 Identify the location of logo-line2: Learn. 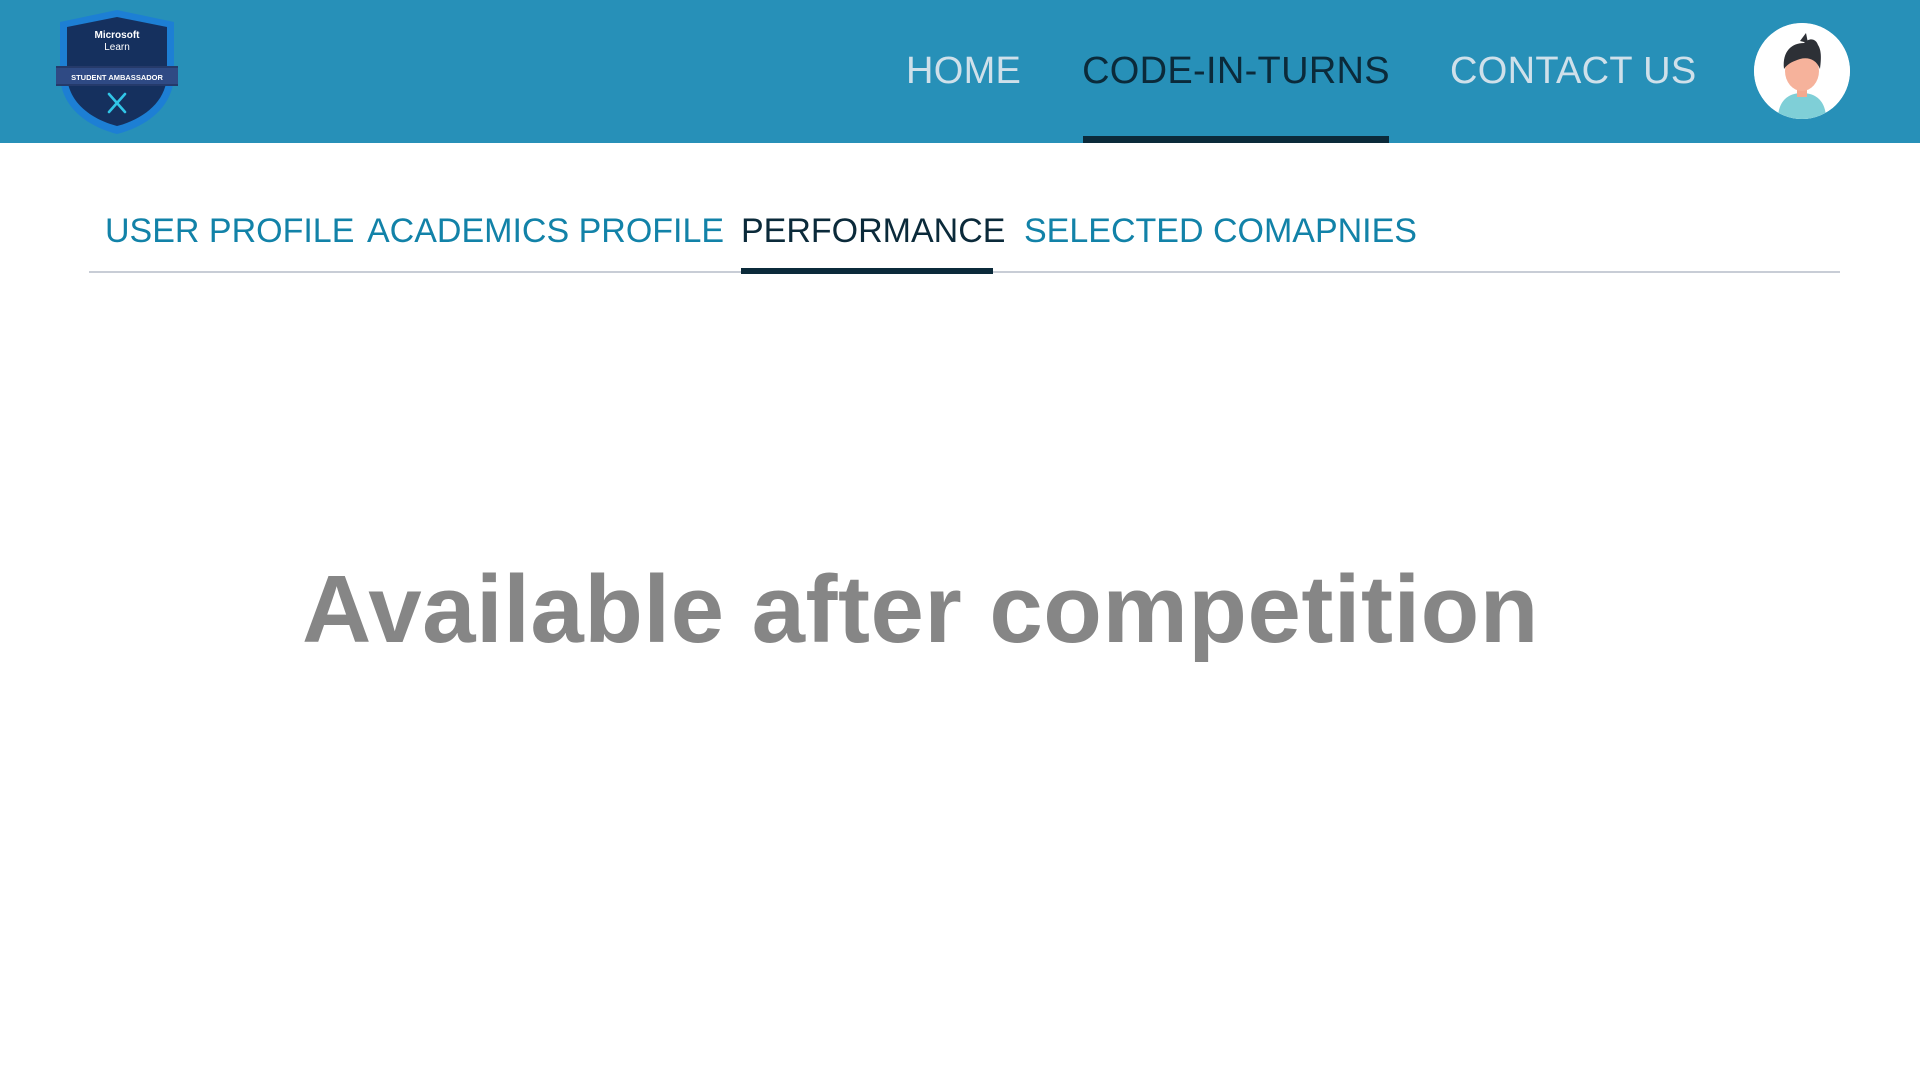
(117, 47).